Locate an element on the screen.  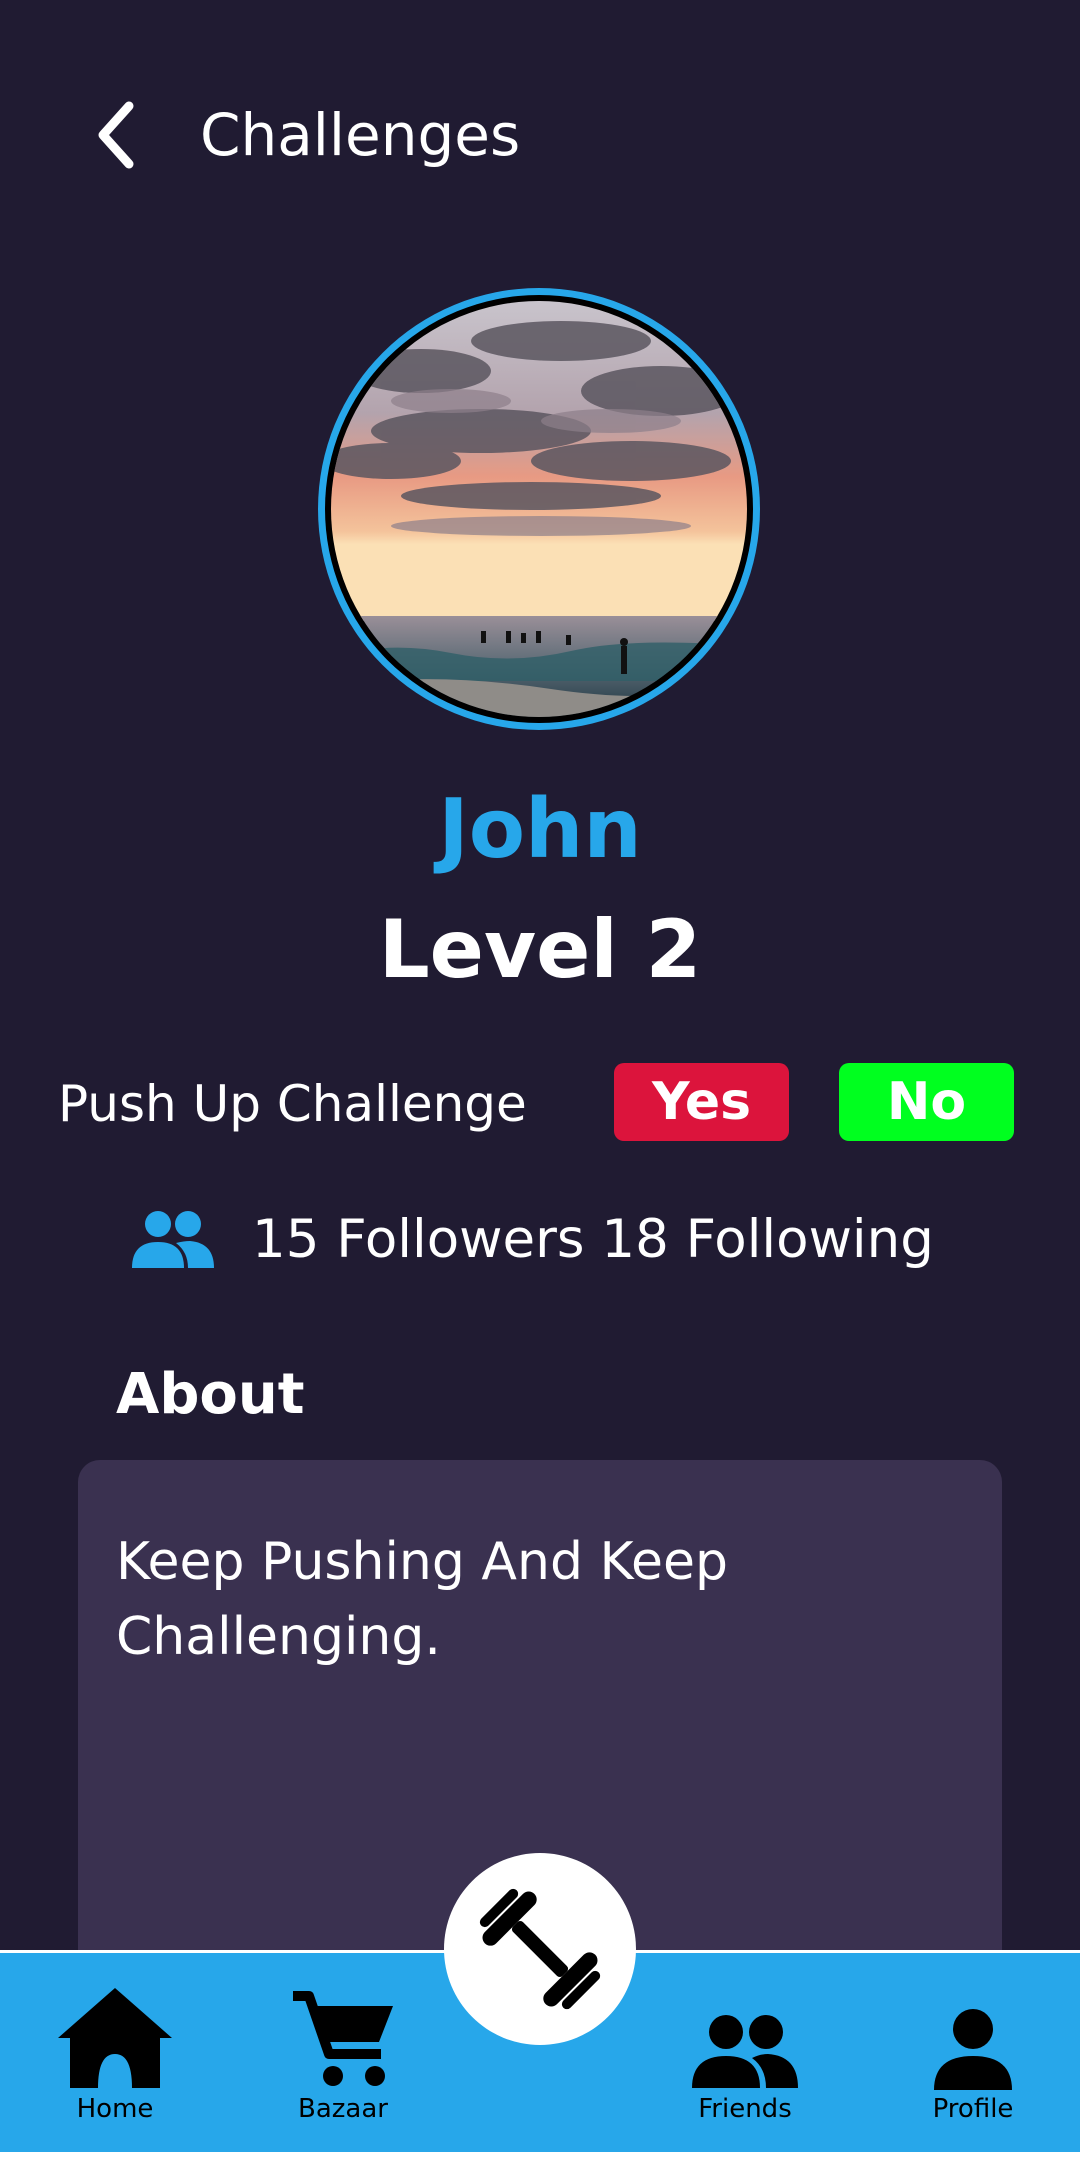
people-icon is located at coordinates (173, 1239).